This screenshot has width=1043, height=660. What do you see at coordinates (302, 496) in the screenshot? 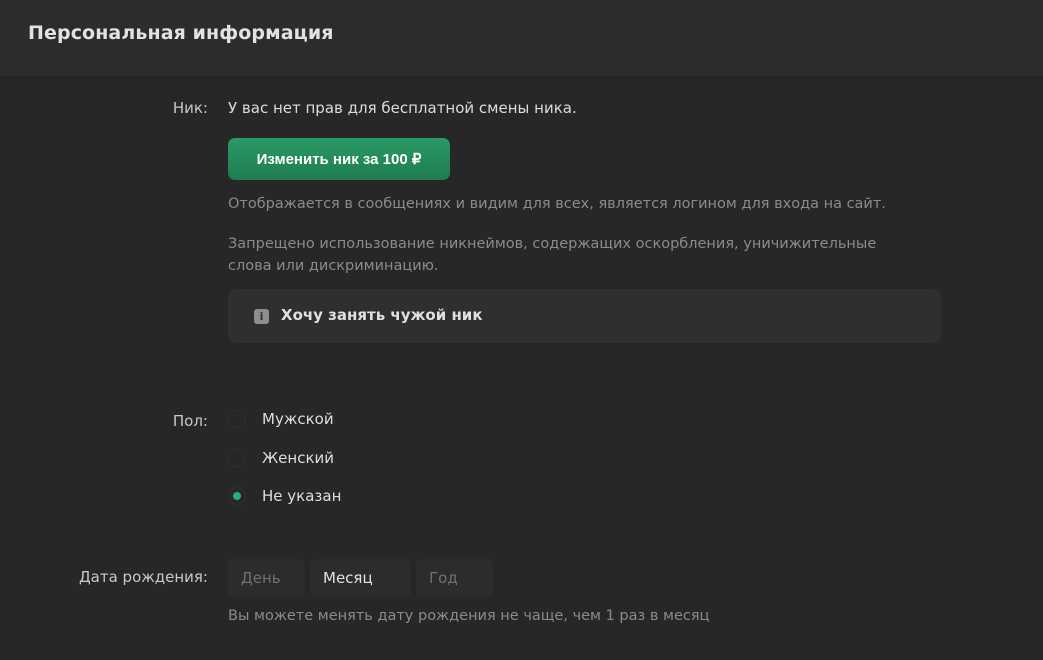
I see `gender-option-unspecified-label: Не указан` at bounding box center [302, 496].